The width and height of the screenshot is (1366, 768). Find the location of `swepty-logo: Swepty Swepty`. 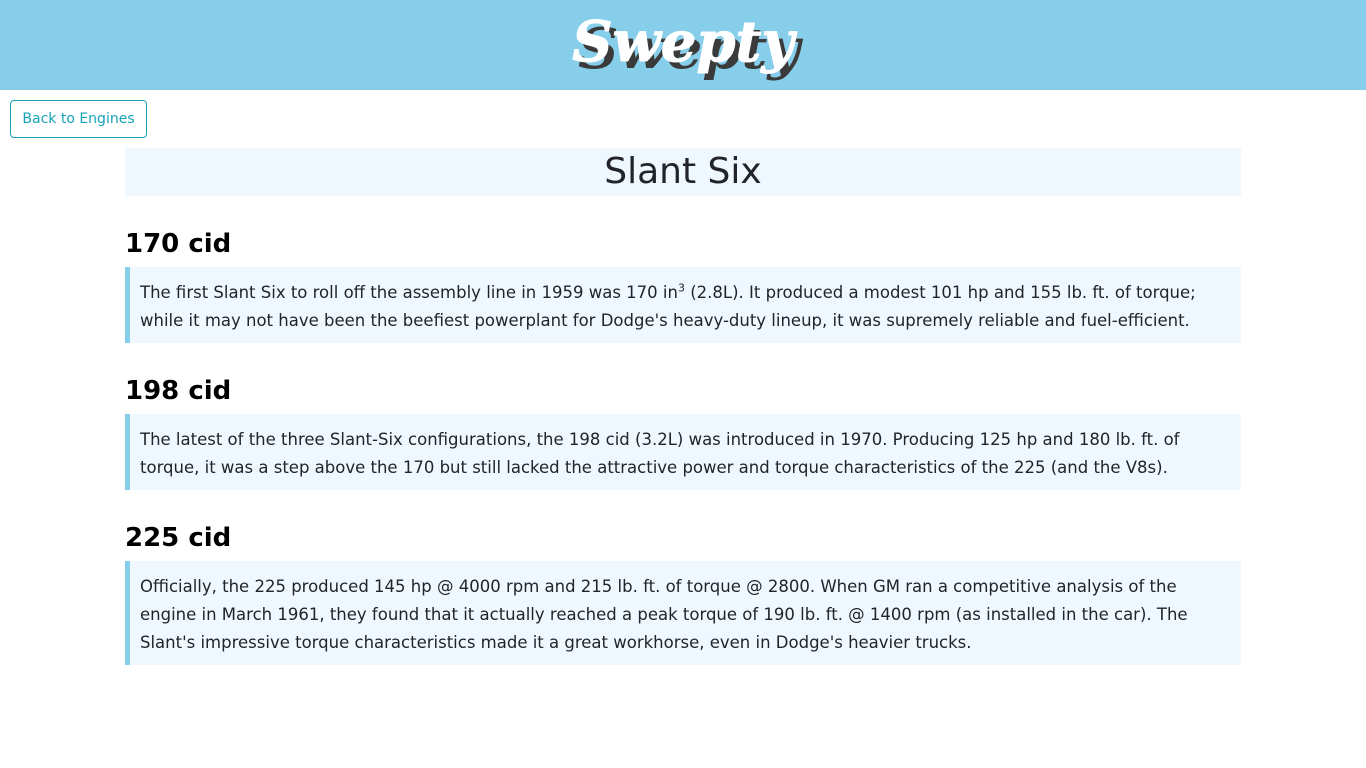

swepty-logo: Swepty Swepty is located at coordinates (683, 45).